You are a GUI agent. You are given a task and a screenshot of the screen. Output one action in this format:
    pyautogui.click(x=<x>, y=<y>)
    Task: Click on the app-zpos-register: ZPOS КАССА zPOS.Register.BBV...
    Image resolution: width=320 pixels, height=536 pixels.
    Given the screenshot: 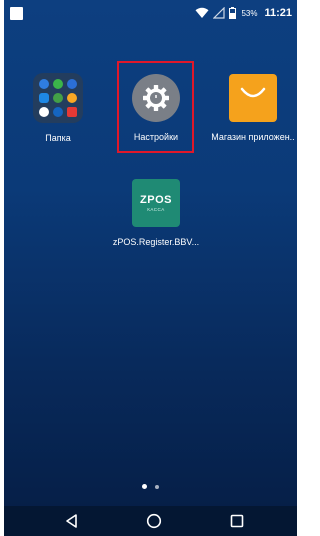 What is the action you would take?
    pyautogui.click(x=156, y=213)
    